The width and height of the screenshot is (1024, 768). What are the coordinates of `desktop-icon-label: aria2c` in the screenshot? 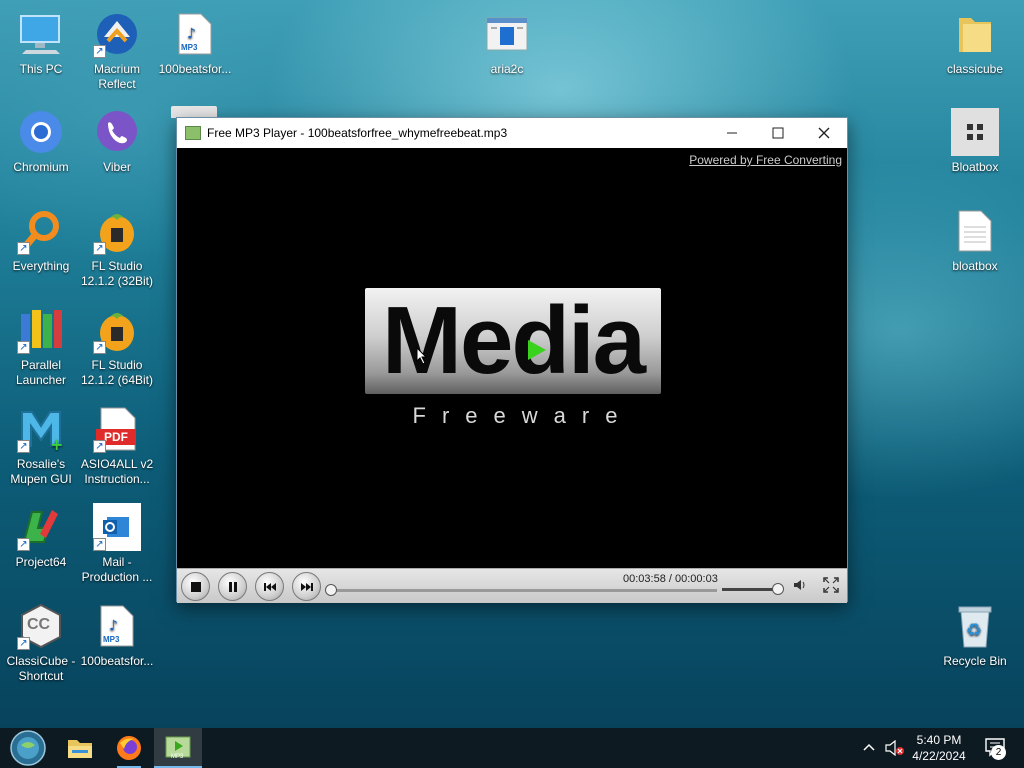 It's located at (507, 69).